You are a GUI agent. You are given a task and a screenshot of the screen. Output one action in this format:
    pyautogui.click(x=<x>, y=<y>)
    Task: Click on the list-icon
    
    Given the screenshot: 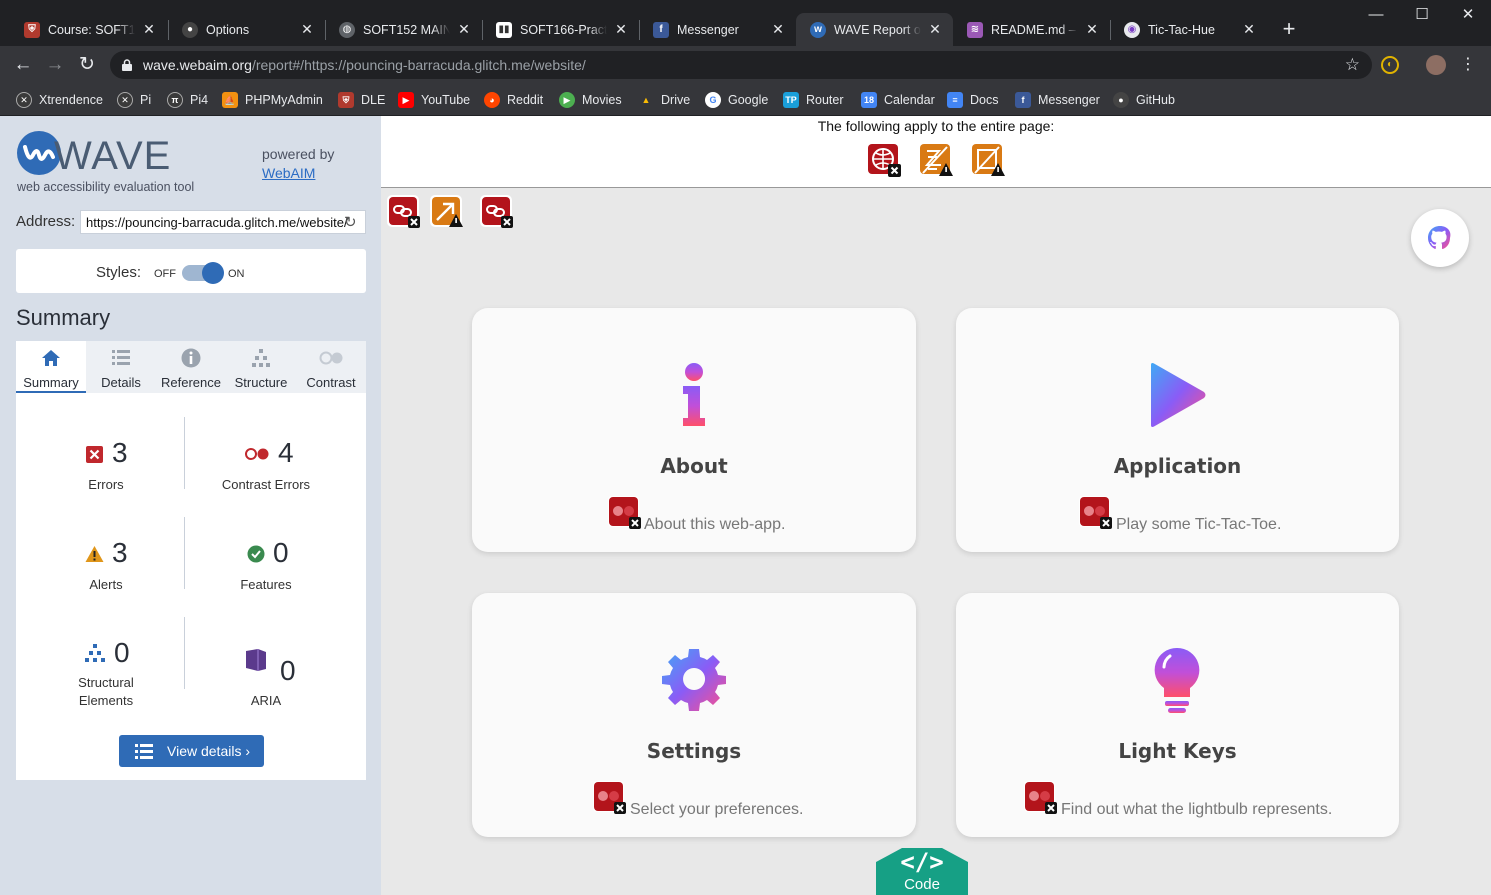 What is the action you would take?
    pyautogui.click(x=121, y=357)
    